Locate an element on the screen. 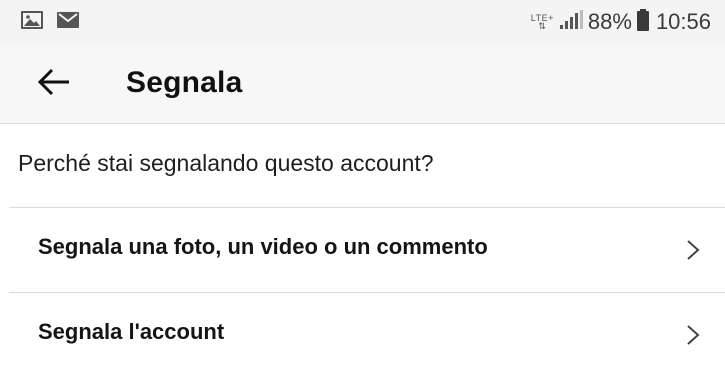  email-notification-icon is located at coordinates (68, 22).